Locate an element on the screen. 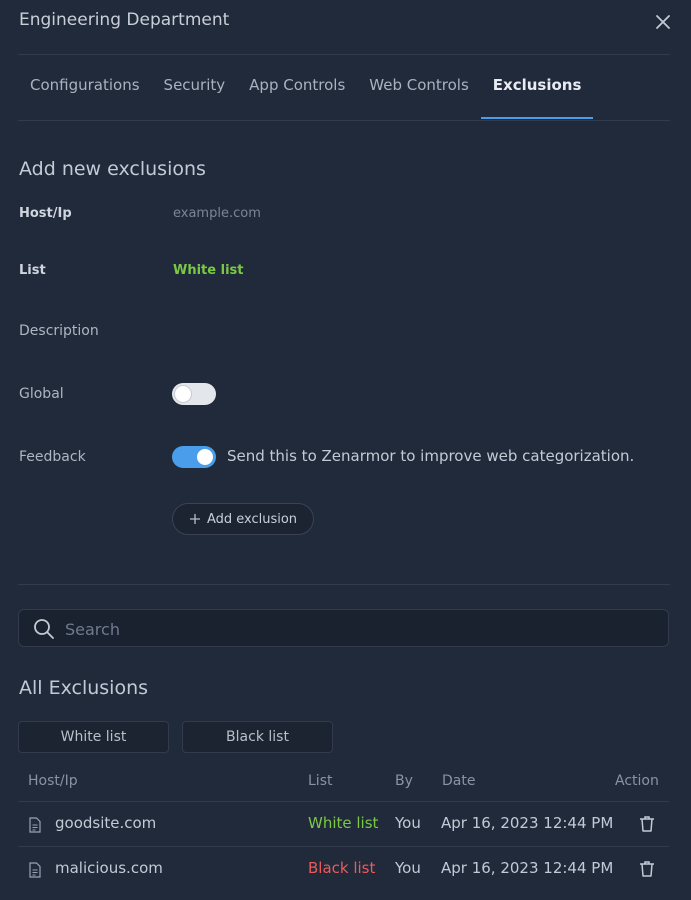 This screenshot has height=900, width=691. global-toggle is located at coordinates (194, 394).